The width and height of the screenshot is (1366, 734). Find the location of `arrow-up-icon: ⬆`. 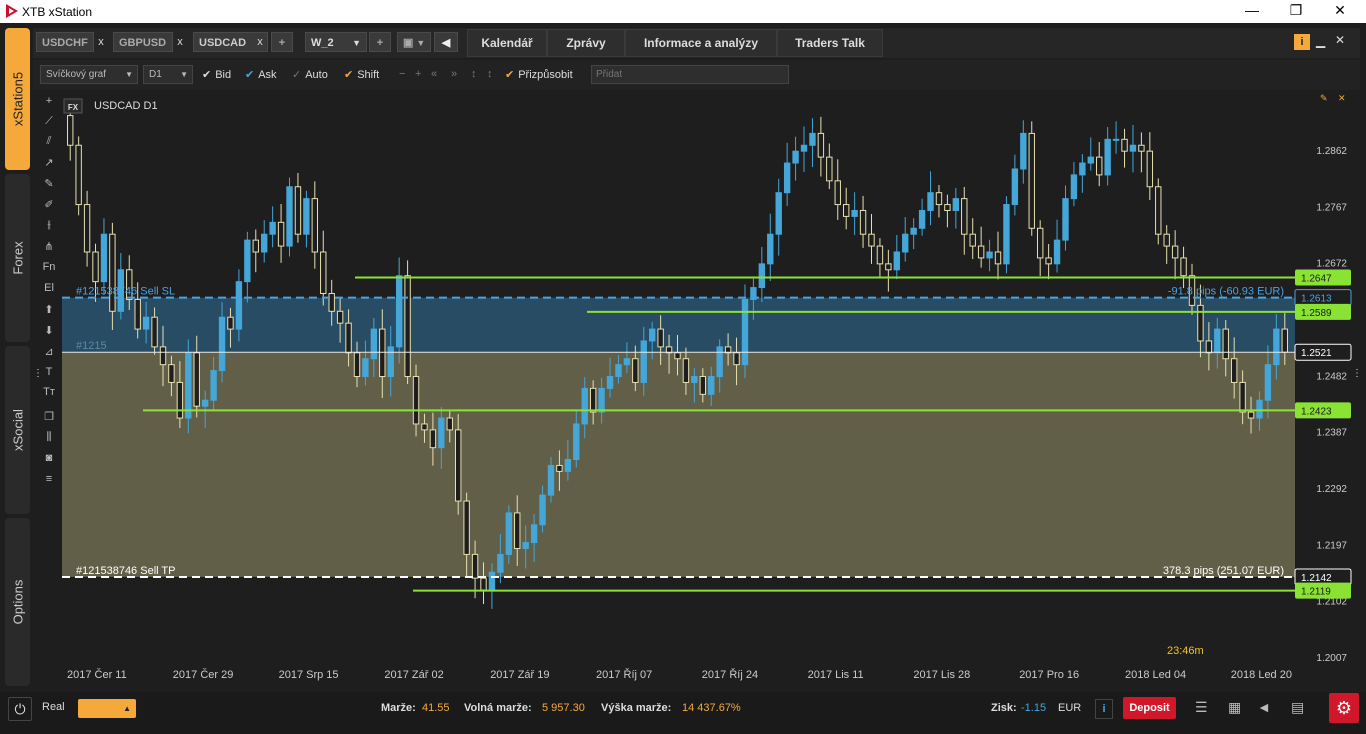

arrow-up-icon: ⬆ is located at coordinates (49, 309).